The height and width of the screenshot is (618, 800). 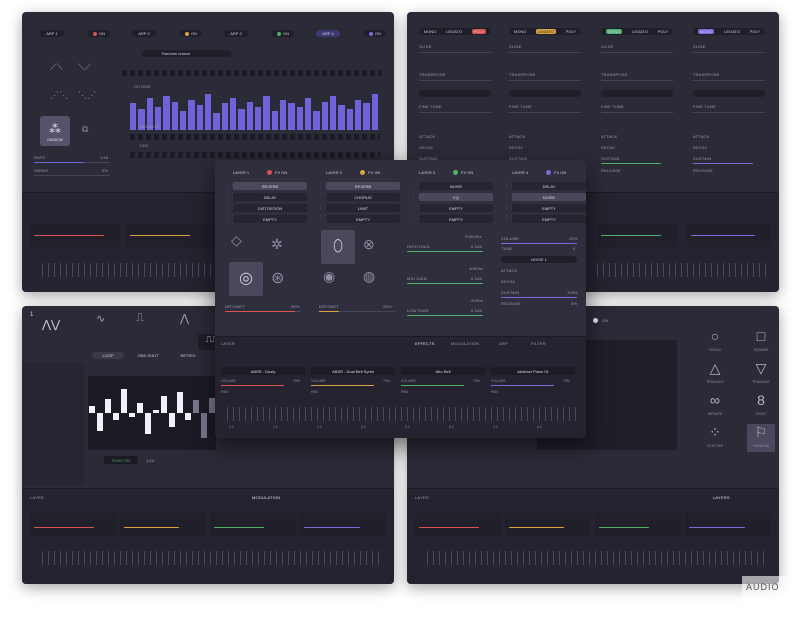 What do you see at coordinates (637, 31) in the screenshot?
I see `mode-tabs-3: MONO LEGATO POLY` at bounding box center [637, 31].